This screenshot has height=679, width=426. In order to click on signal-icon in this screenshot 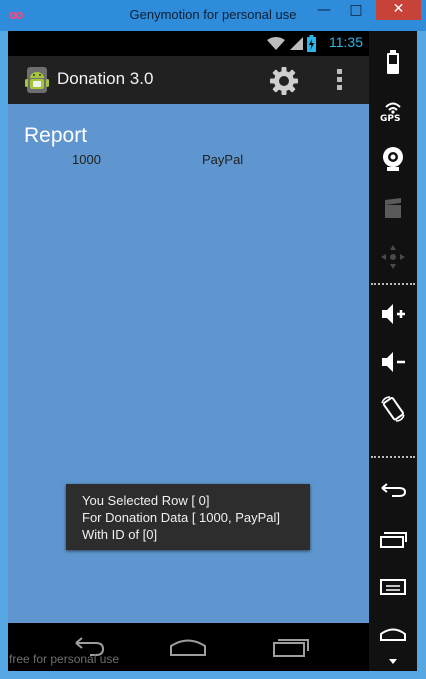, I will do `click(296, 43)`.